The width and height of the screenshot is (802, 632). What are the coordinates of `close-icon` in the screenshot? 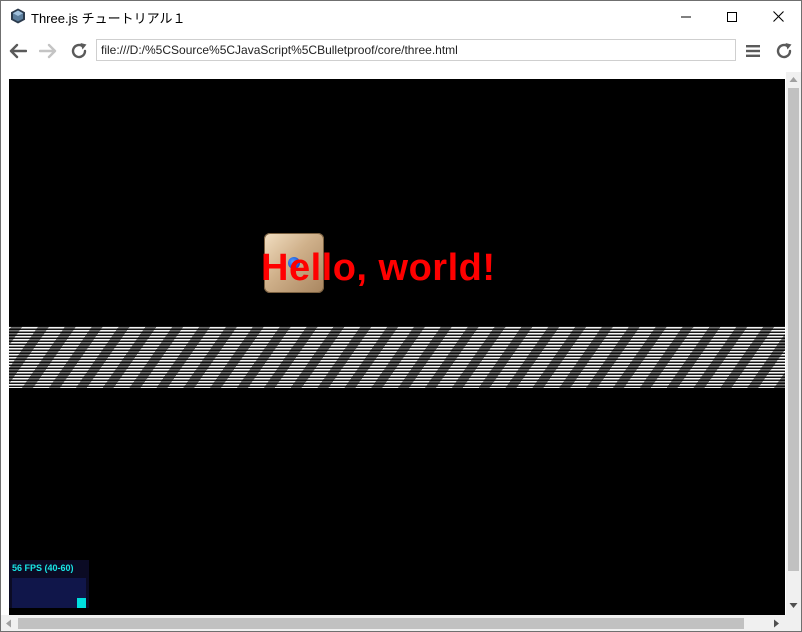 It's located at (778, 16).